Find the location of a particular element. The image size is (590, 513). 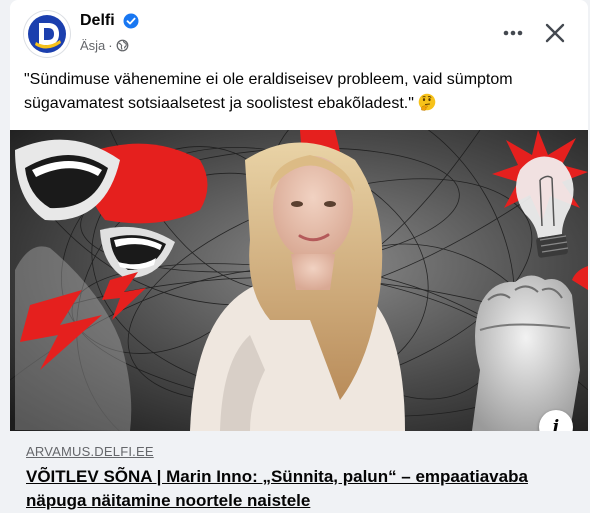

more-options-icon is located at coordinates (513, 33).